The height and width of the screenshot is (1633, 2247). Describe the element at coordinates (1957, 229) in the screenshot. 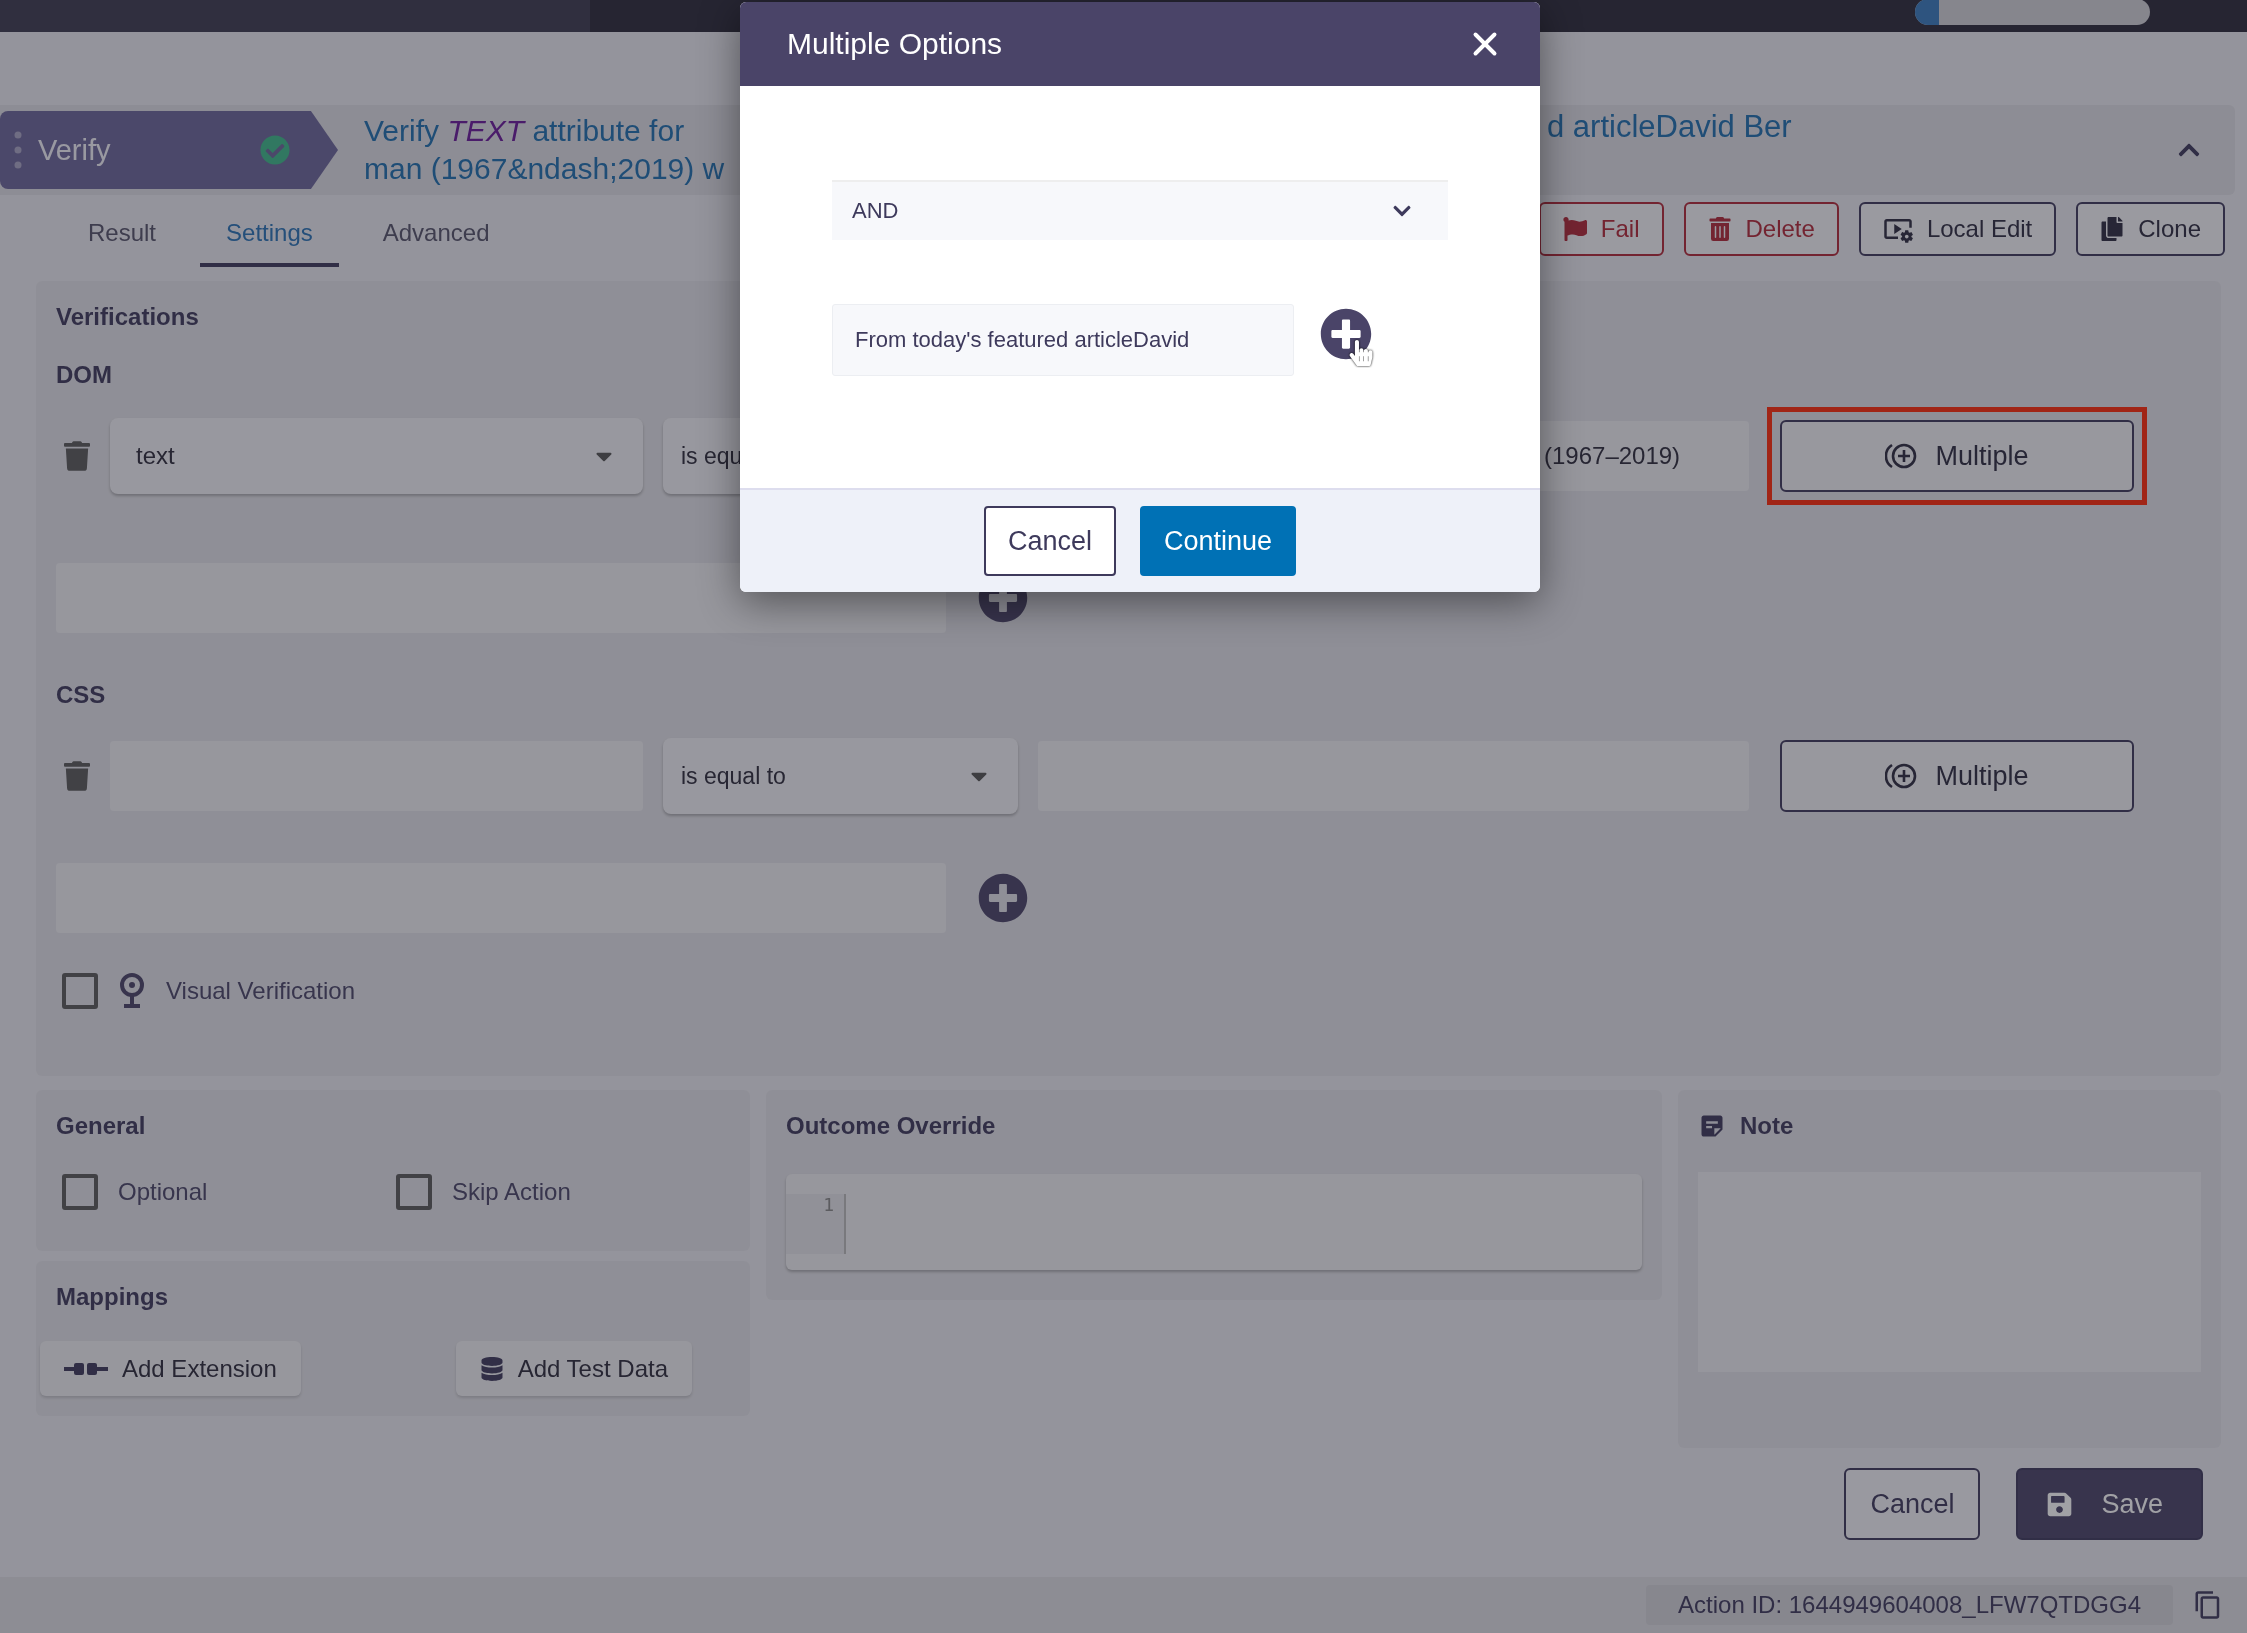

I see `local-edit-button: Local Edit` at that location.